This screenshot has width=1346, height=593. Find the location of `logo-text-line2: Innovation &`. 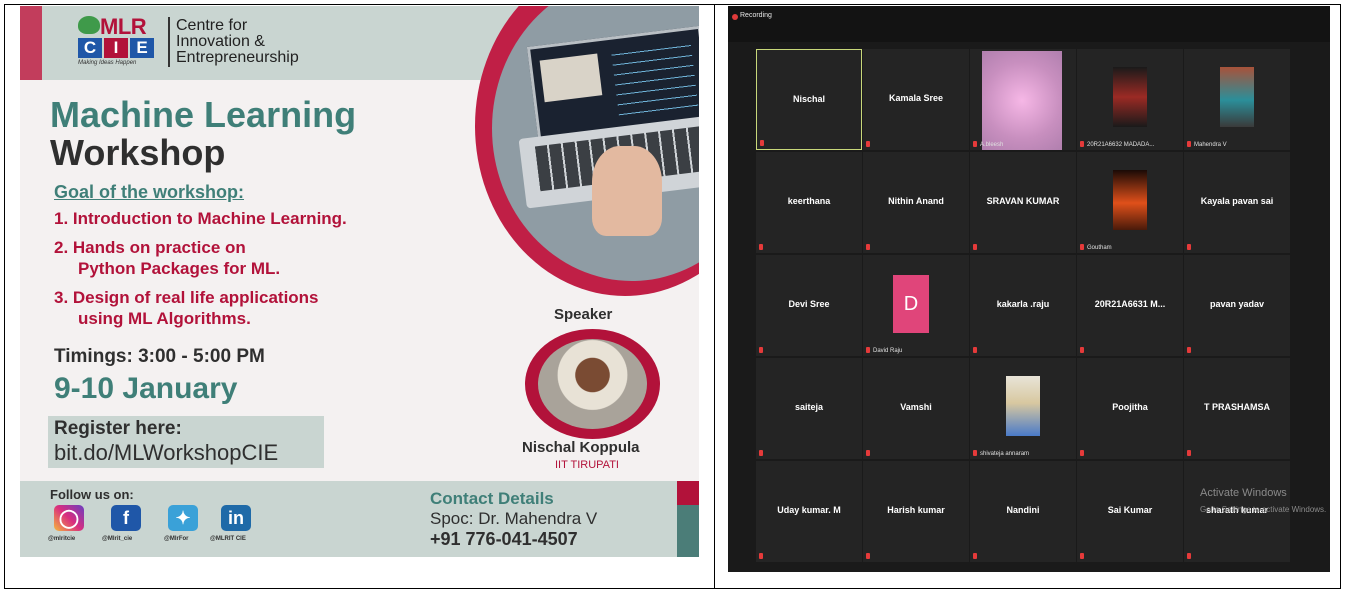

logo-text-line2: Innovation & is located at coordinates (220, 41).